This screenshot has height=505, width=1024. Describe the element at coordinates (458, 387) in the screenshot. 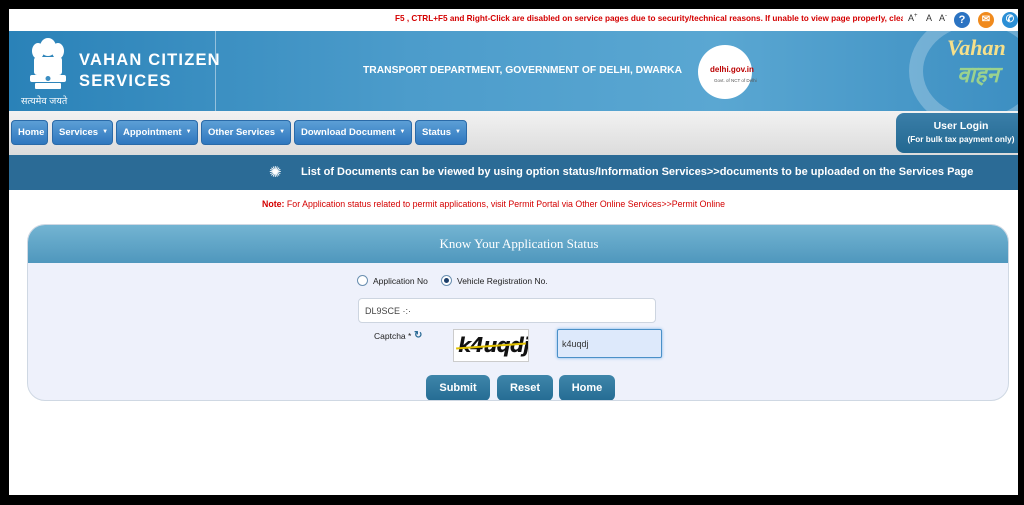

I see `submit-button: Submit` at that location.